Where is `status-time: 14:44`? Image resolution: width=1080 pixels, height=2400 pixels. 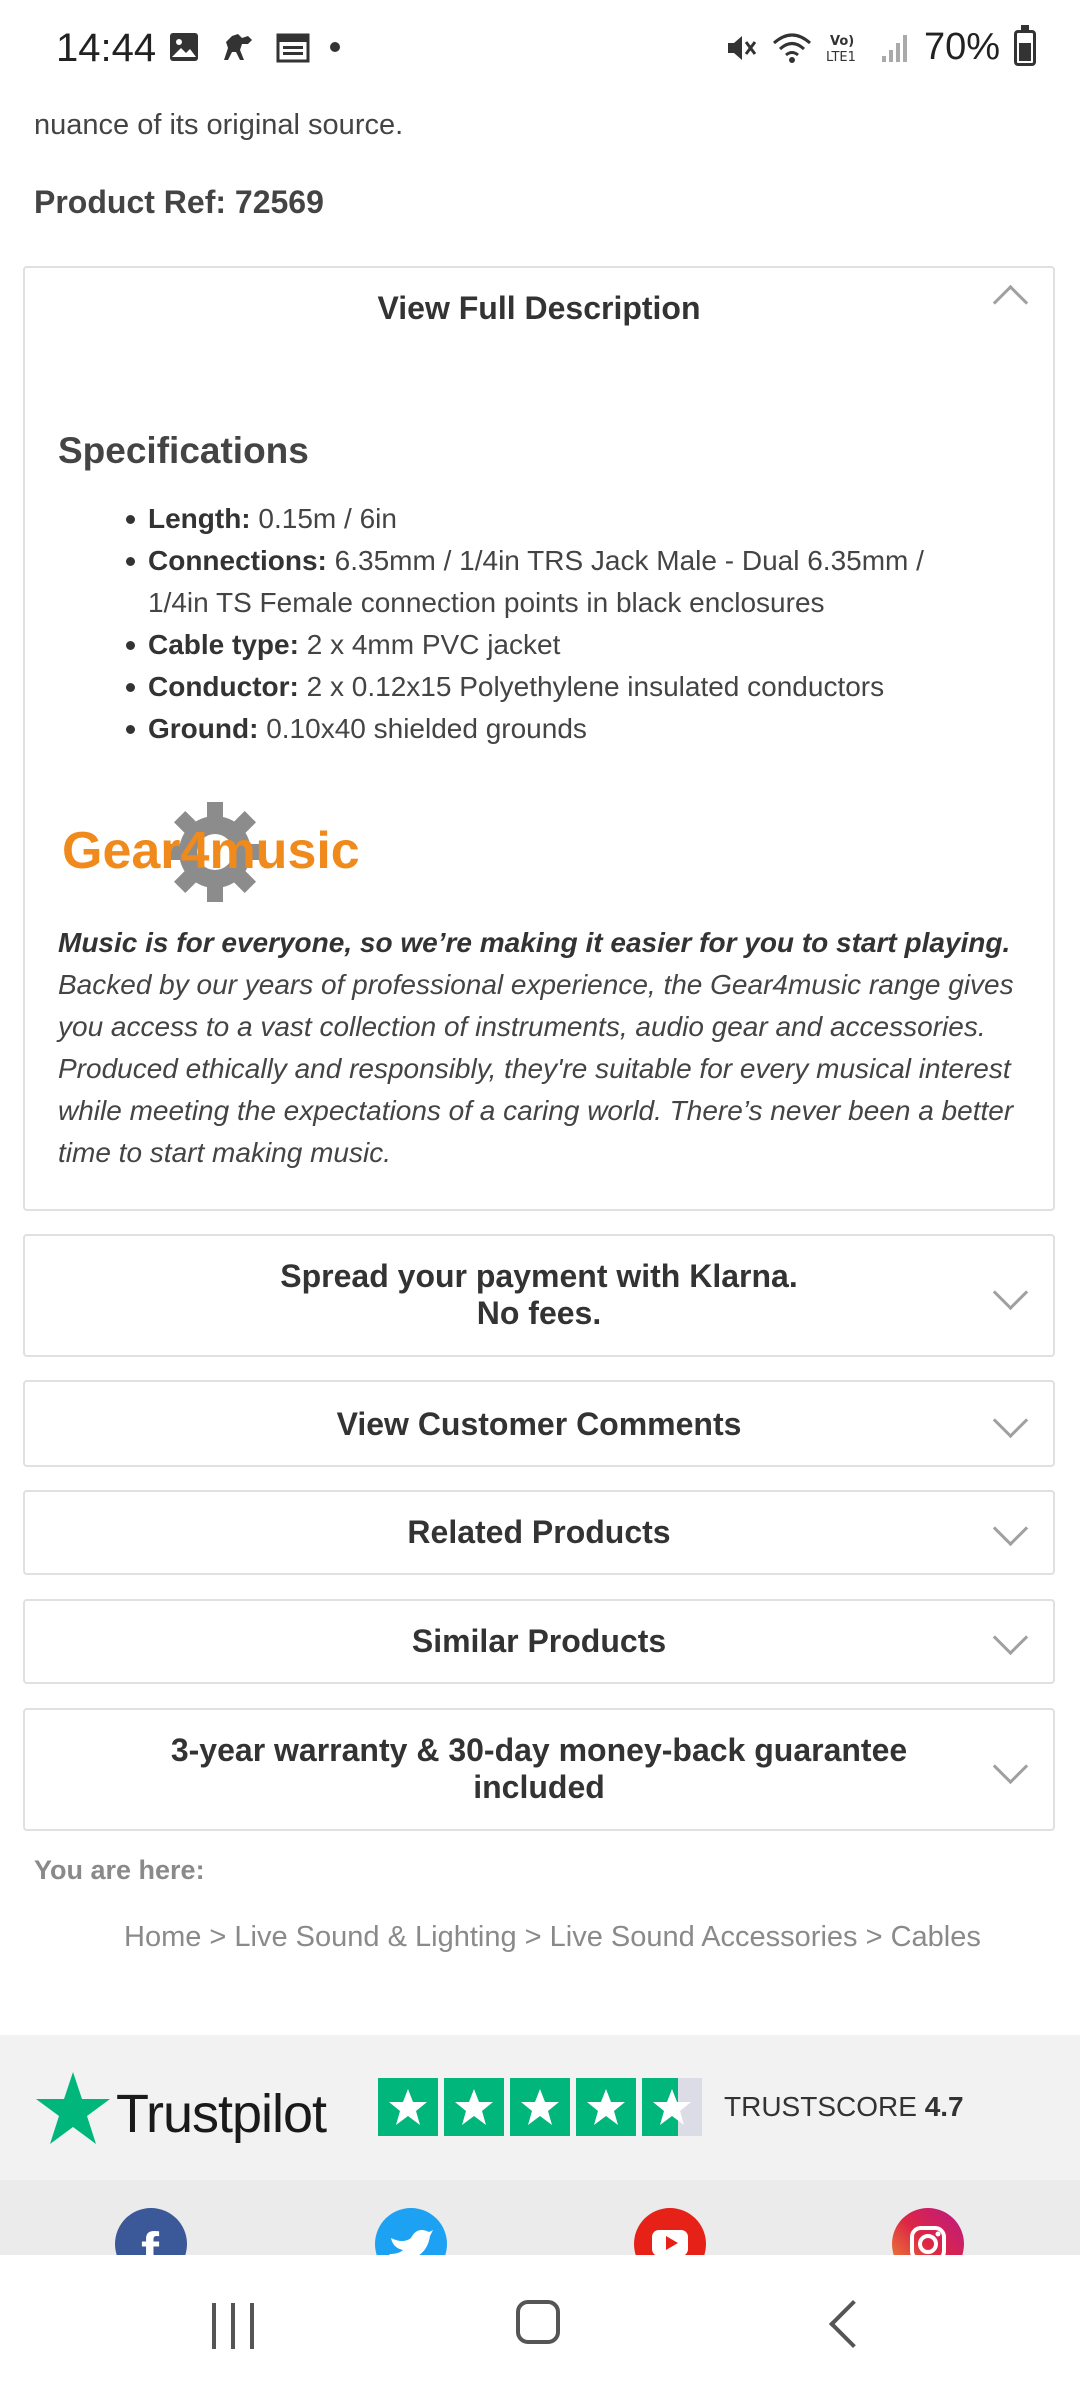 status-time: 14:44 is located at coordinates (106, 48).